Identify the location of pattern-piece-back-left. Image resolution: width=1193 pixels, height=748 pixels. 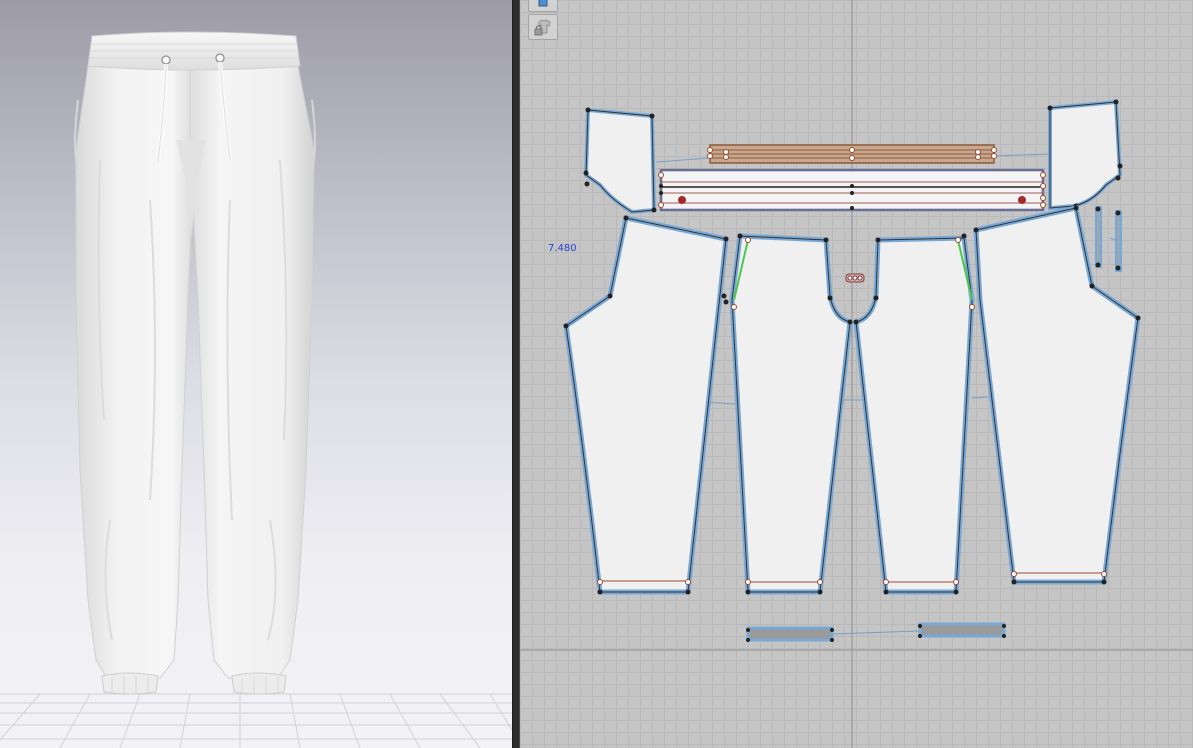
(646, 405).